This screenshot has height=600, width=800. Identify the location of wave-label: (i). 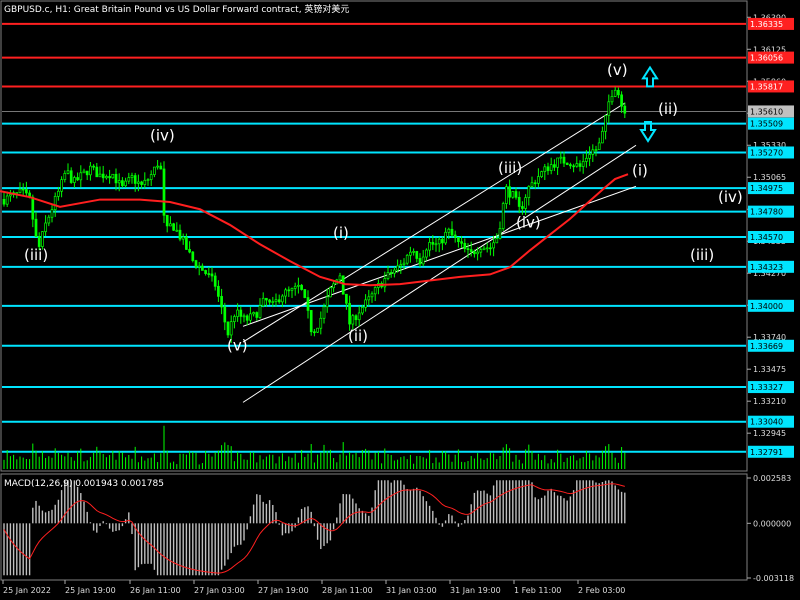
(341, 233).